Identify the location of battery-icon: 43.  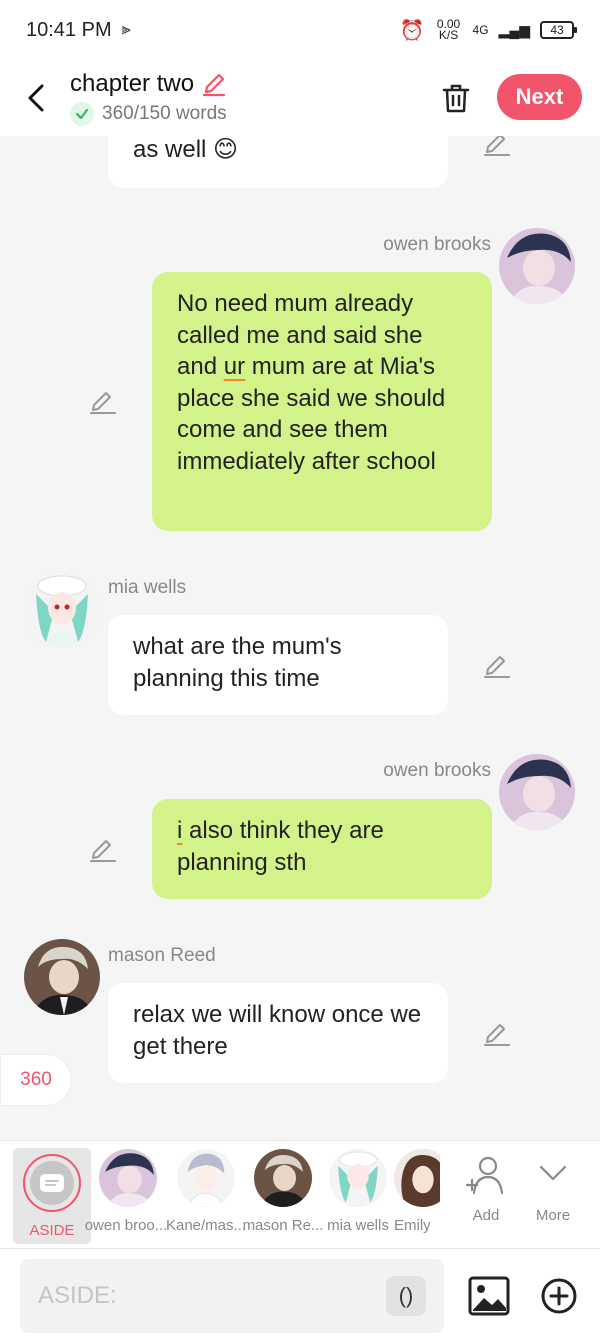
(558, 30).